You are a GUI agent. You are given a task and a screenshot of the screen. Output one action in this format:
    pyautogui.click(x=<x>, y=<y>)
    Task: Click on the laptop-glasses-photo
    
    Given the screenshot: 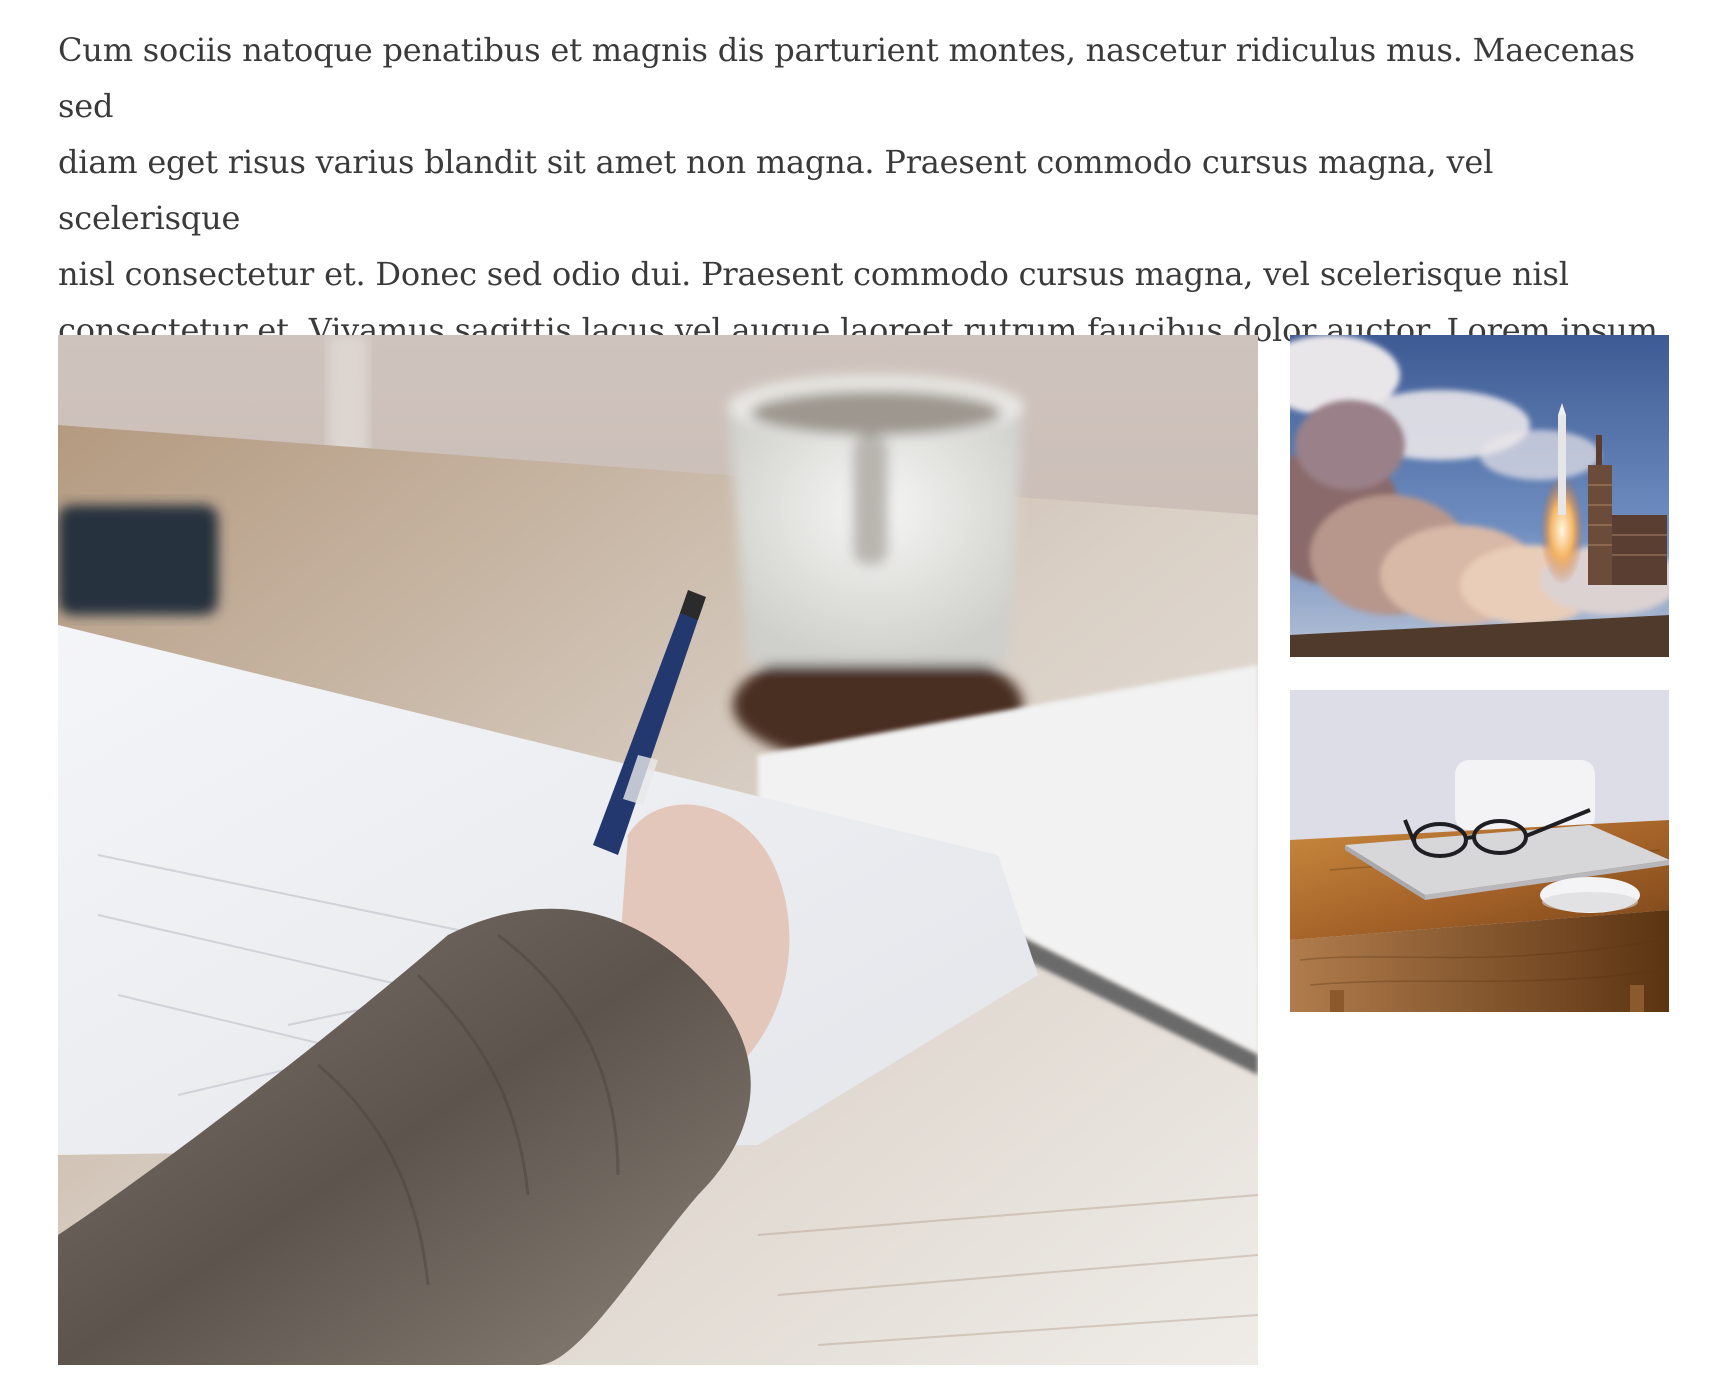 What is the action you would take?
    pyautogui.click(x=1479, y=851)
    